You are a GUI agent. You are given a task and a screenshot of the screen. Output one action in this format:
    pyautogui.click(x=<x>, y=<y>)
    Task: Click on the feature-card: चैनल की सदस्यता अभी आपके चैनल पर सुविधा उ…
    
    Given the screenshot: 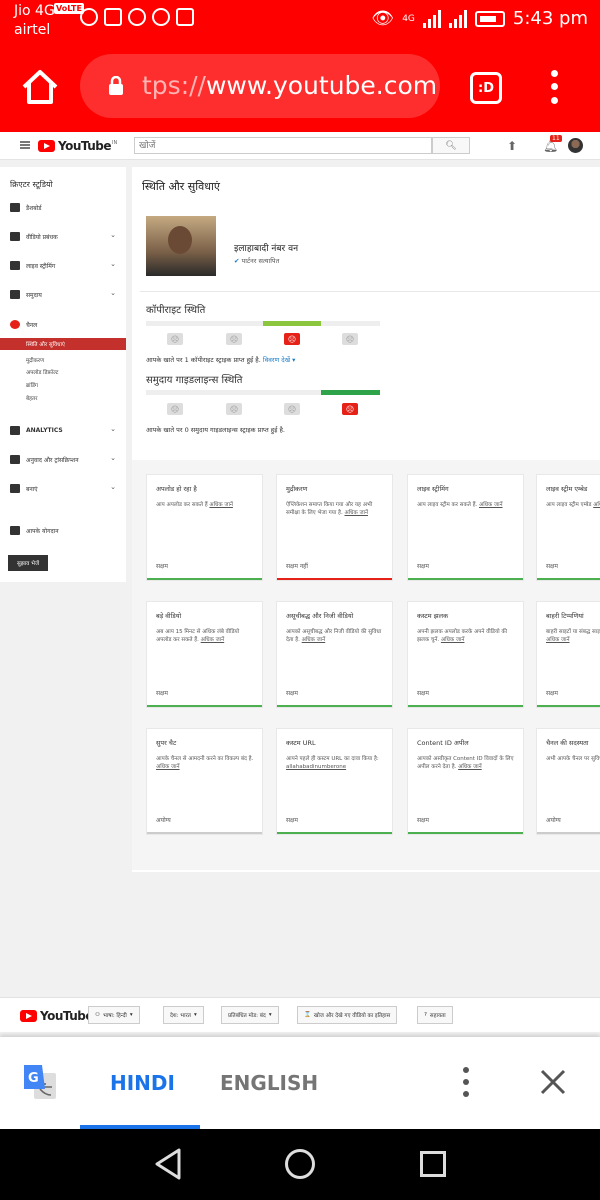 What is the action you would take?
    pyautogui.click(x=568, y=781)
    